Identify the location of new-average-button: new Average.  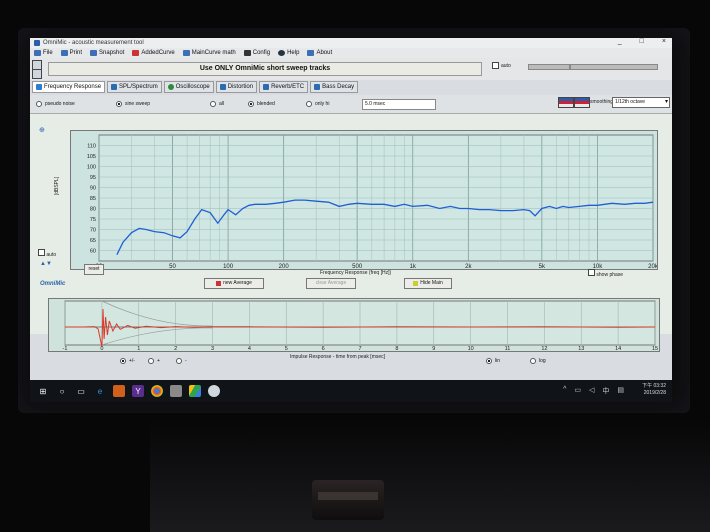
(234, 283).